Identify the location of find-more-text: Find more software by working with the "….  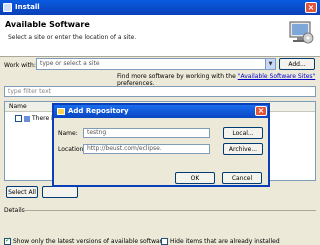
(216, 80).